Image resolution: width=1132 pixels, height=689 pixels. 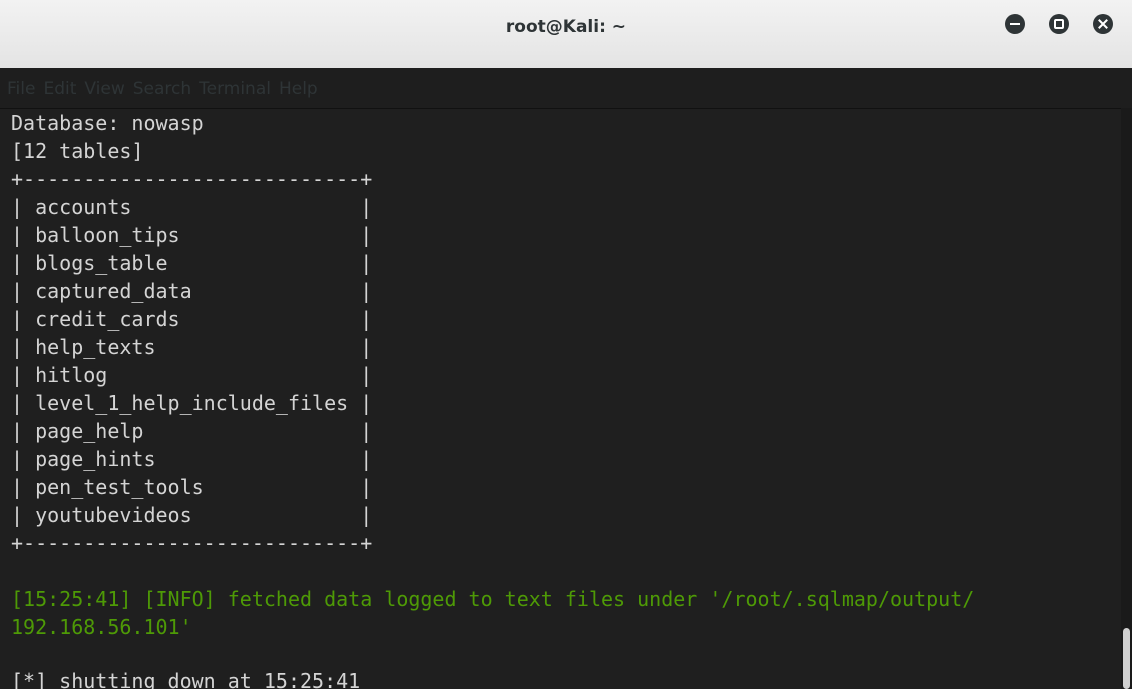 I want to click on terminal-line: [12 tables], so click(x=77, y=151).